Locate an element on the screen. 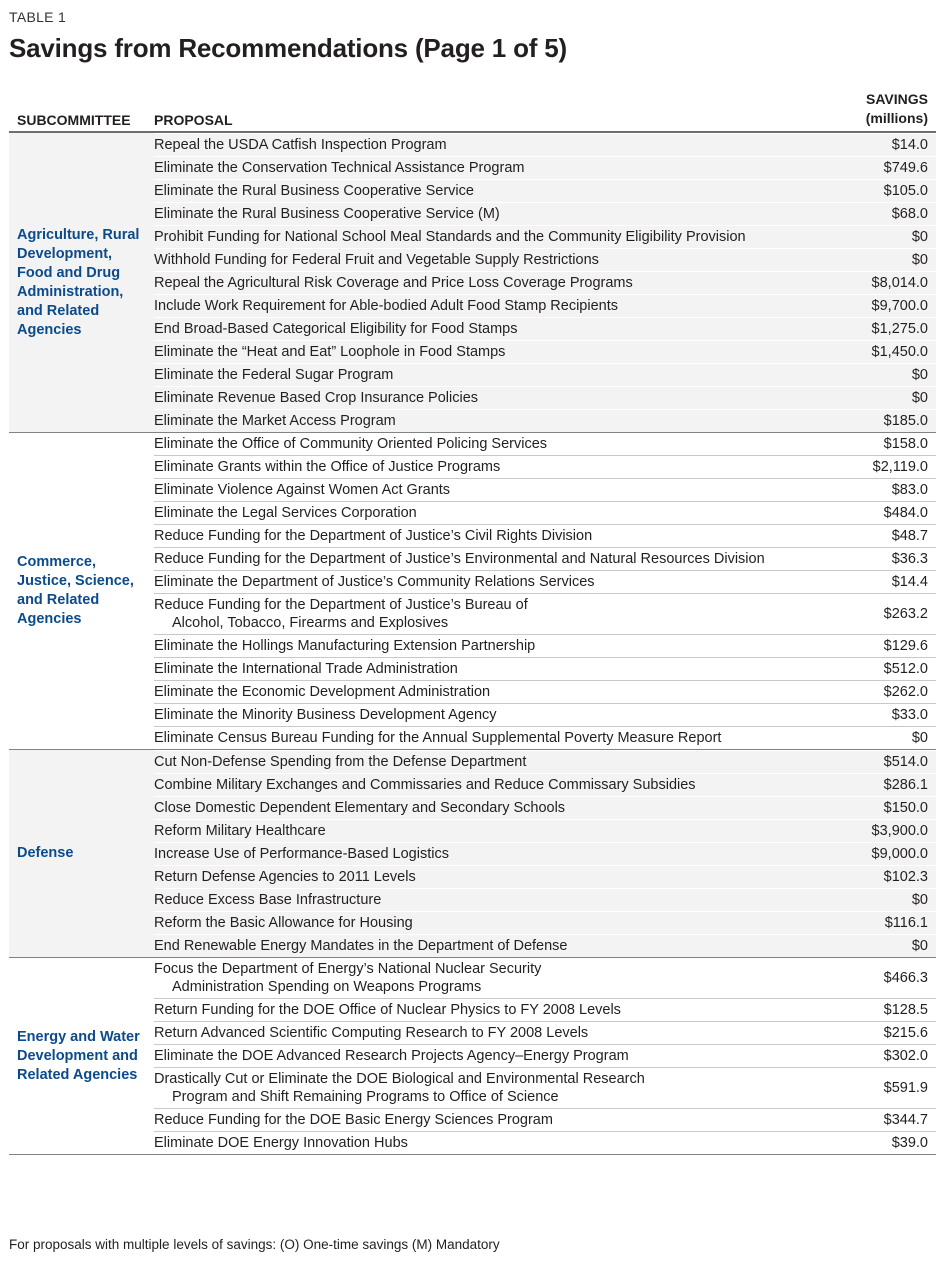 This screenshot has width=945, height=1264. savings-cell: $33.0 is located at coordinates (909, 715).